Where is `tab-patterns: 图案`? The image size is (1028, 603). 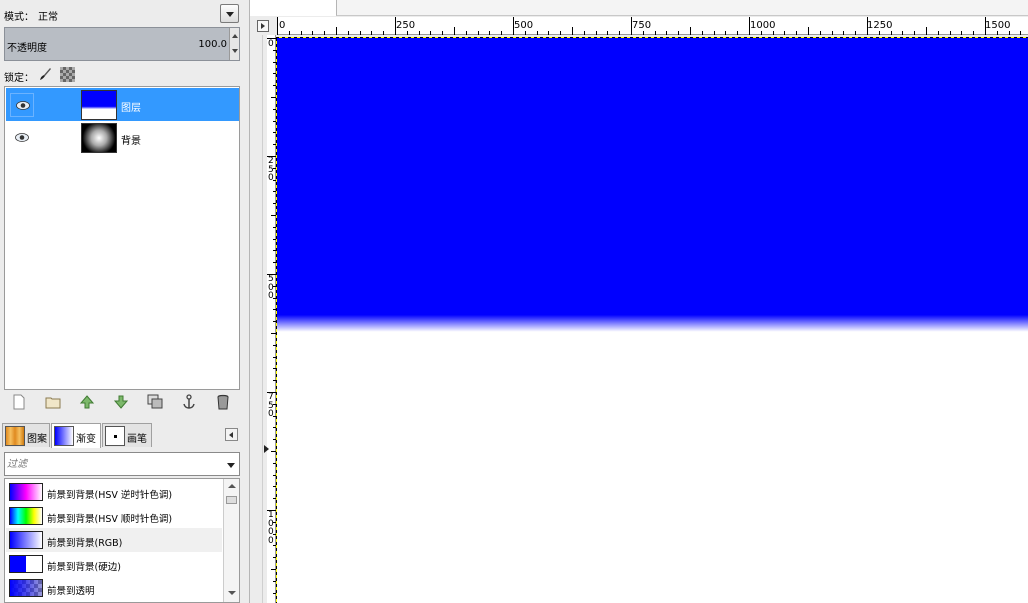
tab-patterns: 图案 is located at coordinates (26, 435).